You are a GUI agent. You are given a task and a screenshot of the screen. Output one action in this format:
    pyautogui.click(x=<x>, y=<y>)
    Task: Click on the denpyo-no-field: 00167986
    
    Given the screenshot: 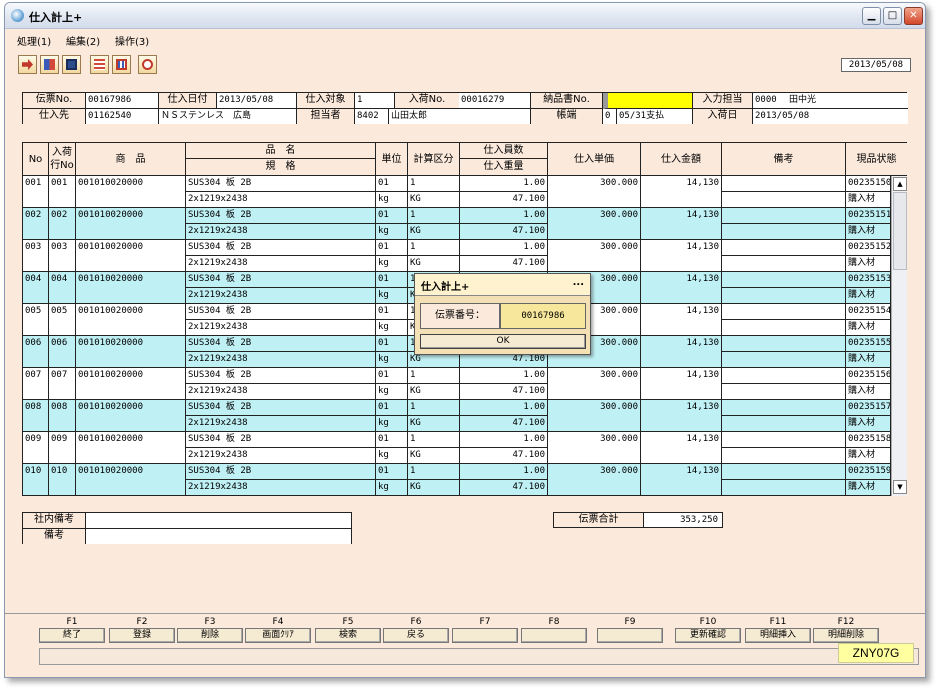 What is the action you would take?
    pyautogui.click(x=122, y=101)
    